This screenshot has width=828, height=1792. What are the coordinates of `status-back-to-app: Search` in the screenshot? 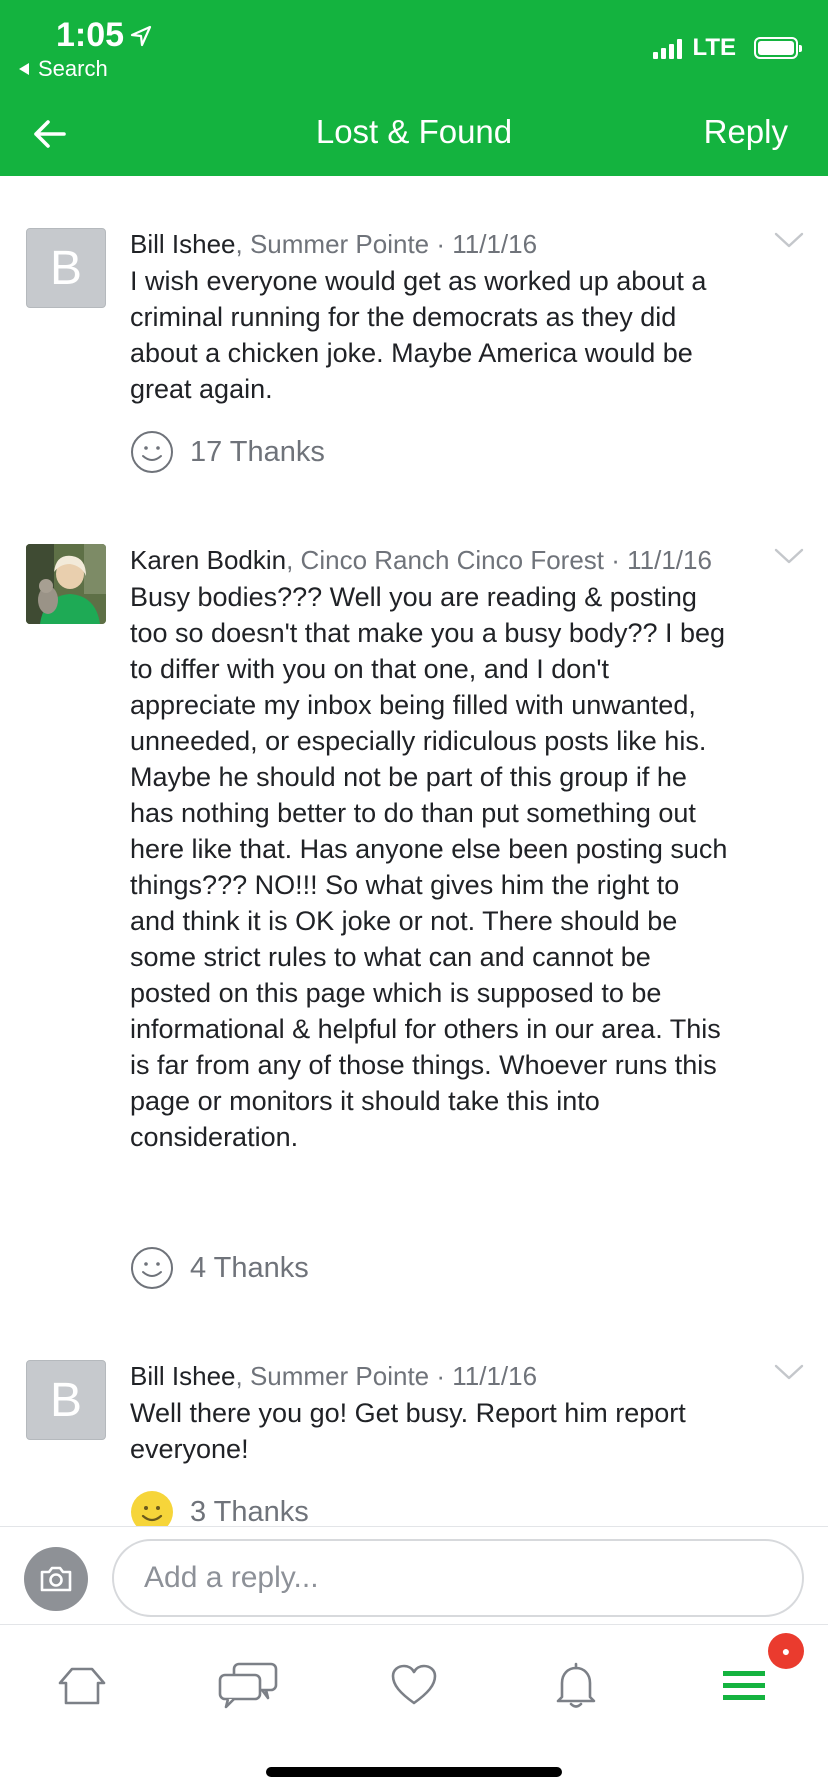 It's located at (63, 69).